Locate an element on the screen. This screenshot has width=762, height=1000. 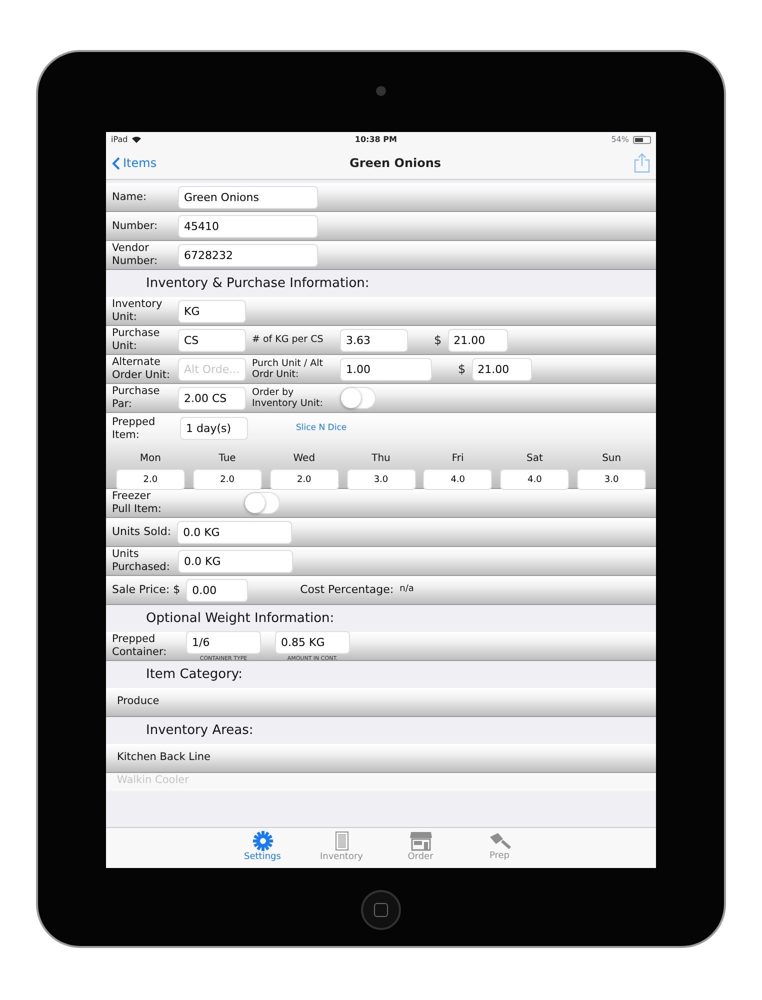
input-field: 1/6 is located at coordinates (223, 642).